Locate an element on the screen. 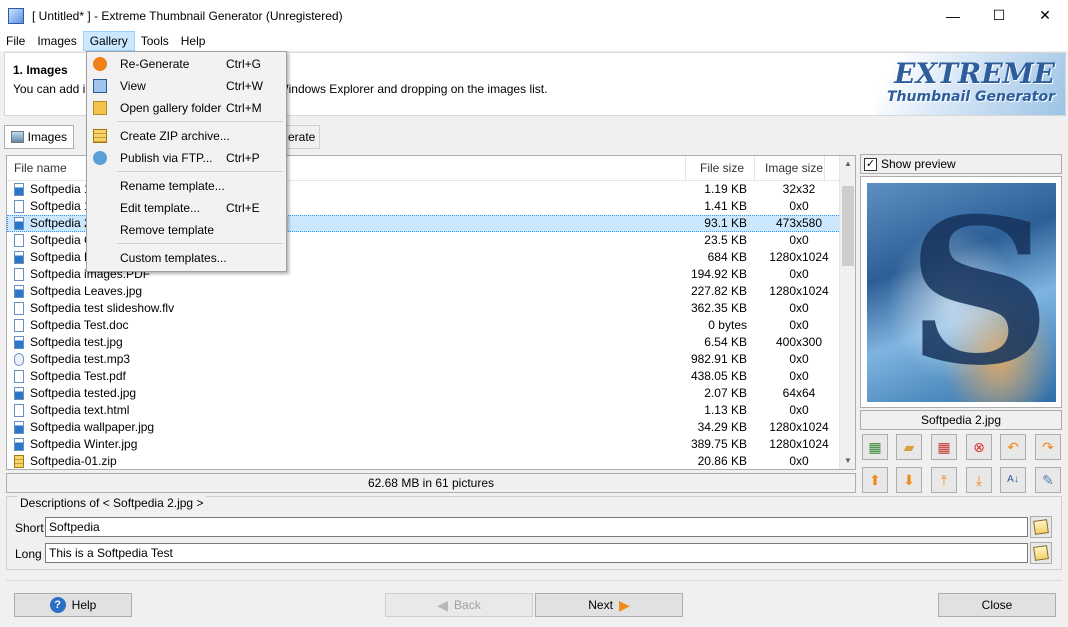  menu-item-open-folder: Open gallery folder Ctrl+M is located at coordinates (186, 108).